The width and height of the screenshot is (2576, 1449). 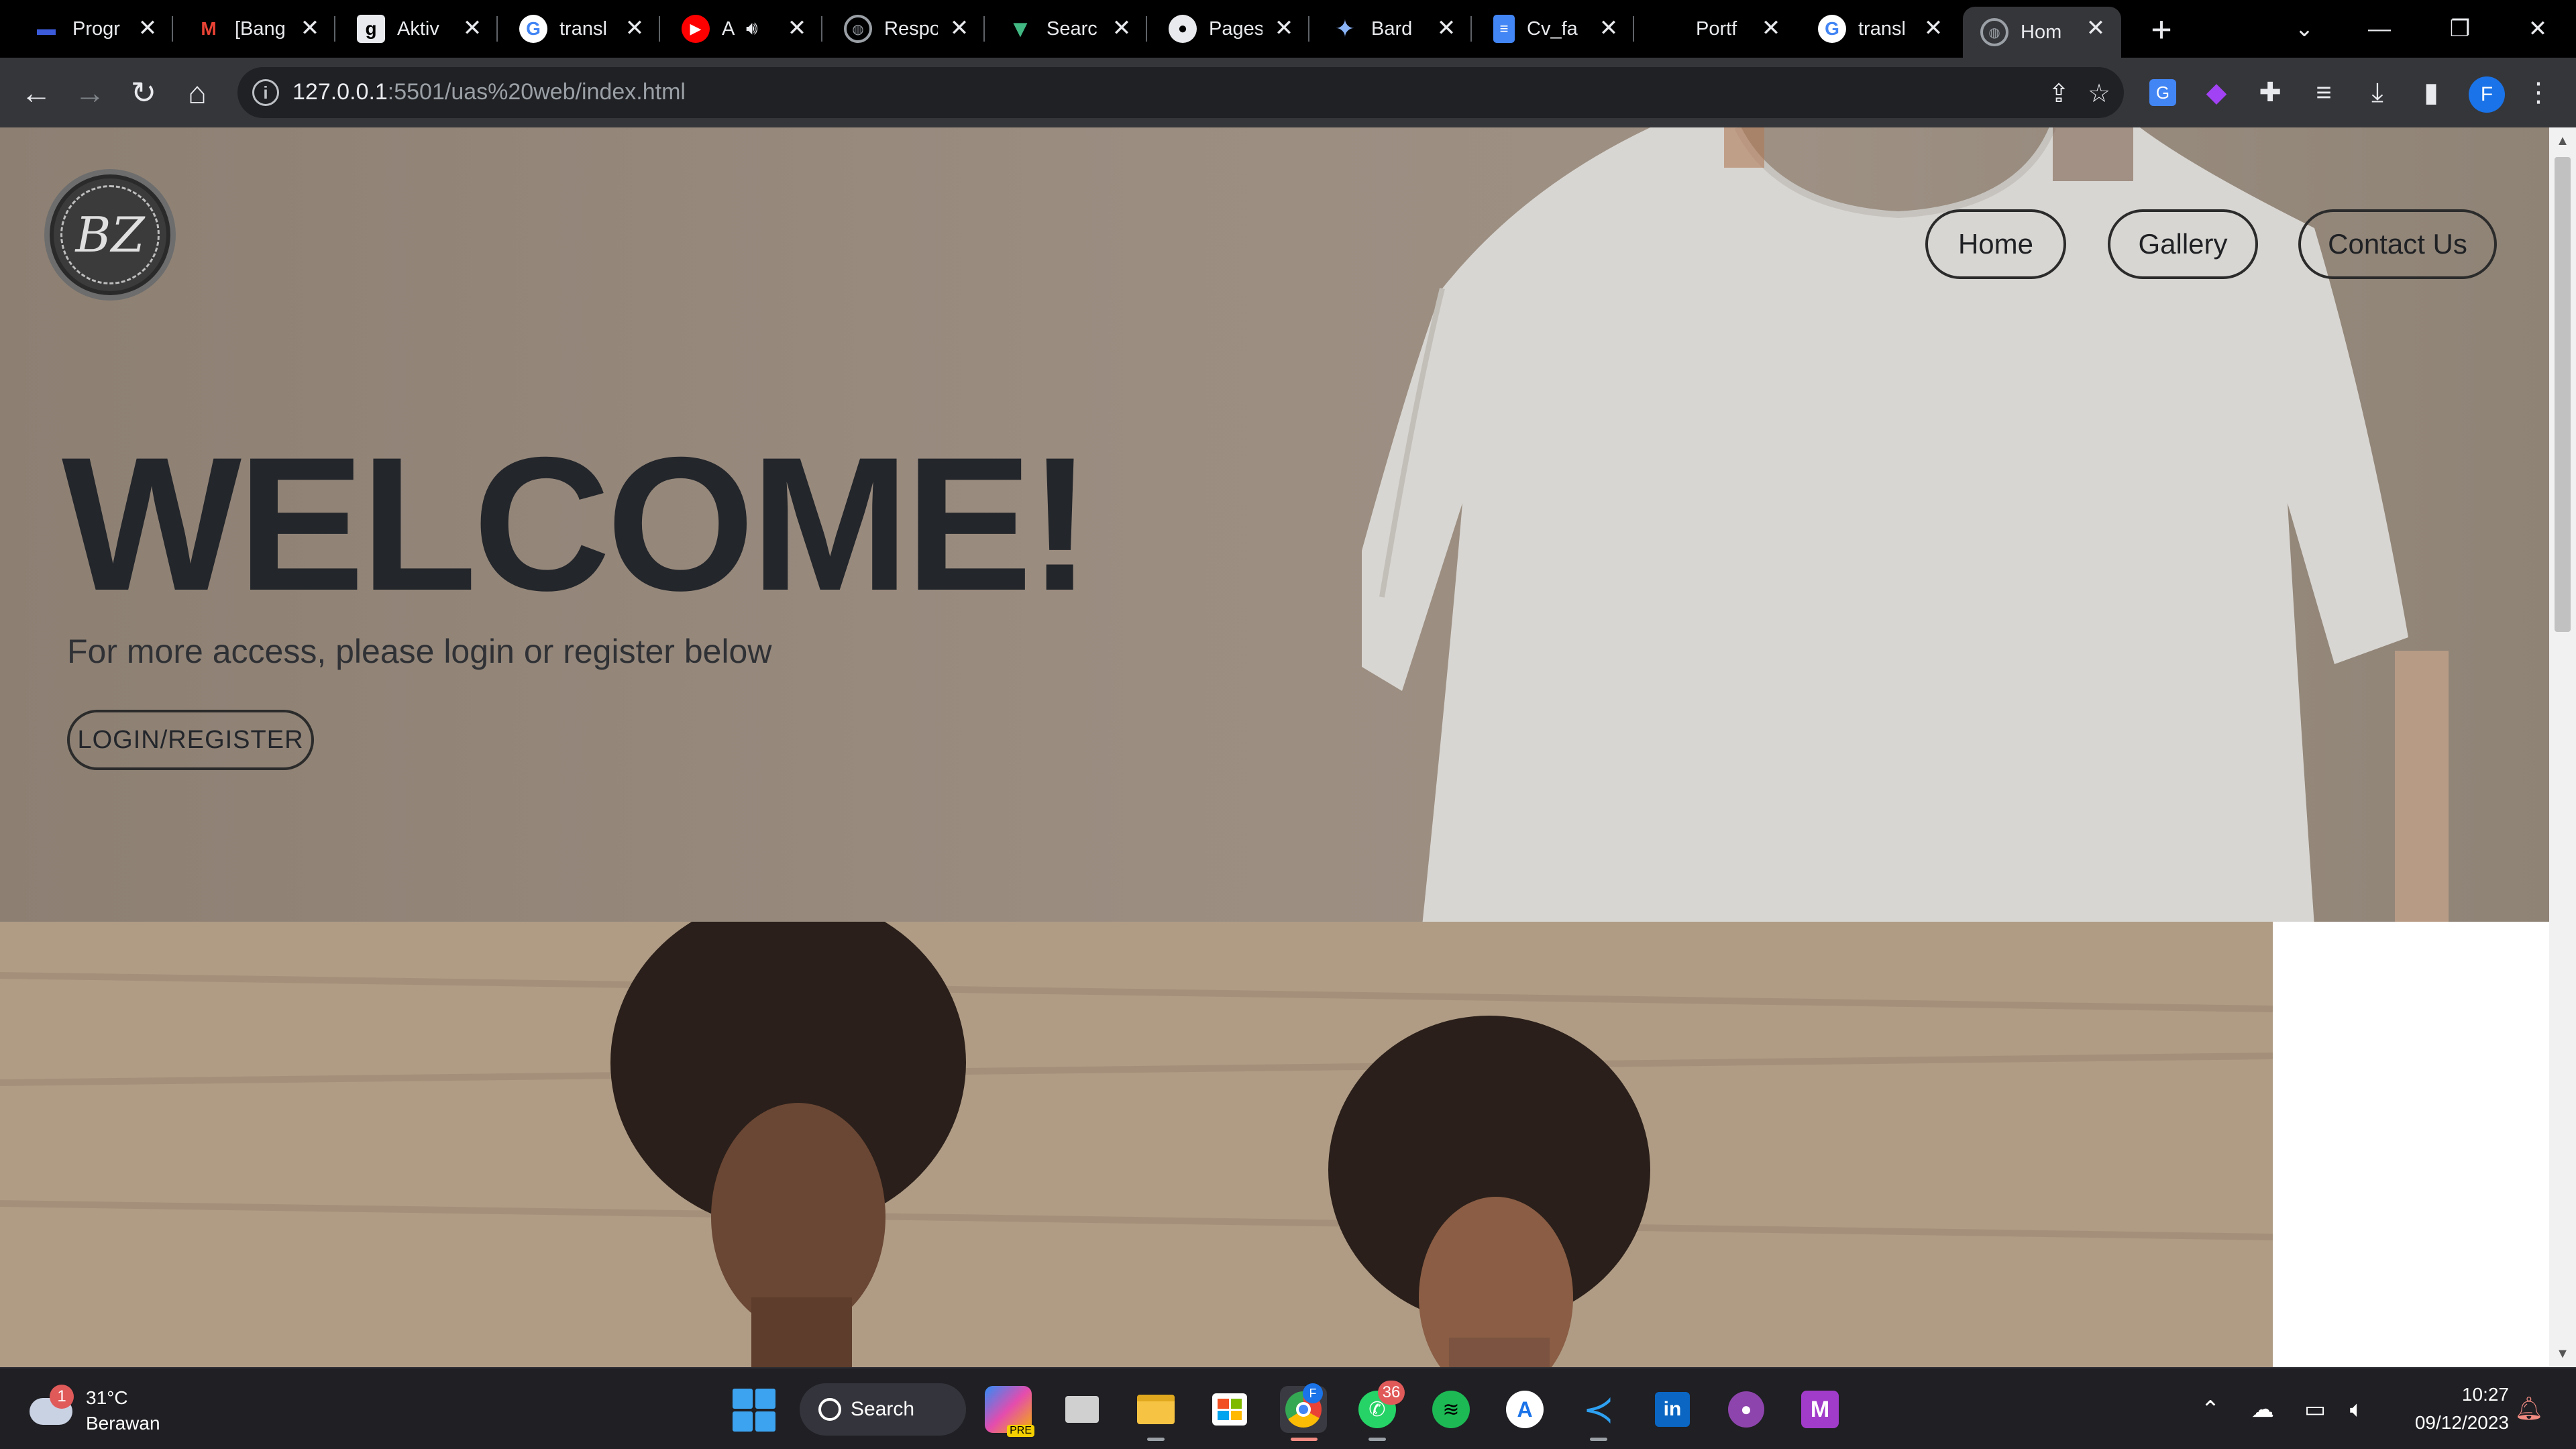 I want to click on scroll-up-icon: ▲, so click(x=2563, y=141).